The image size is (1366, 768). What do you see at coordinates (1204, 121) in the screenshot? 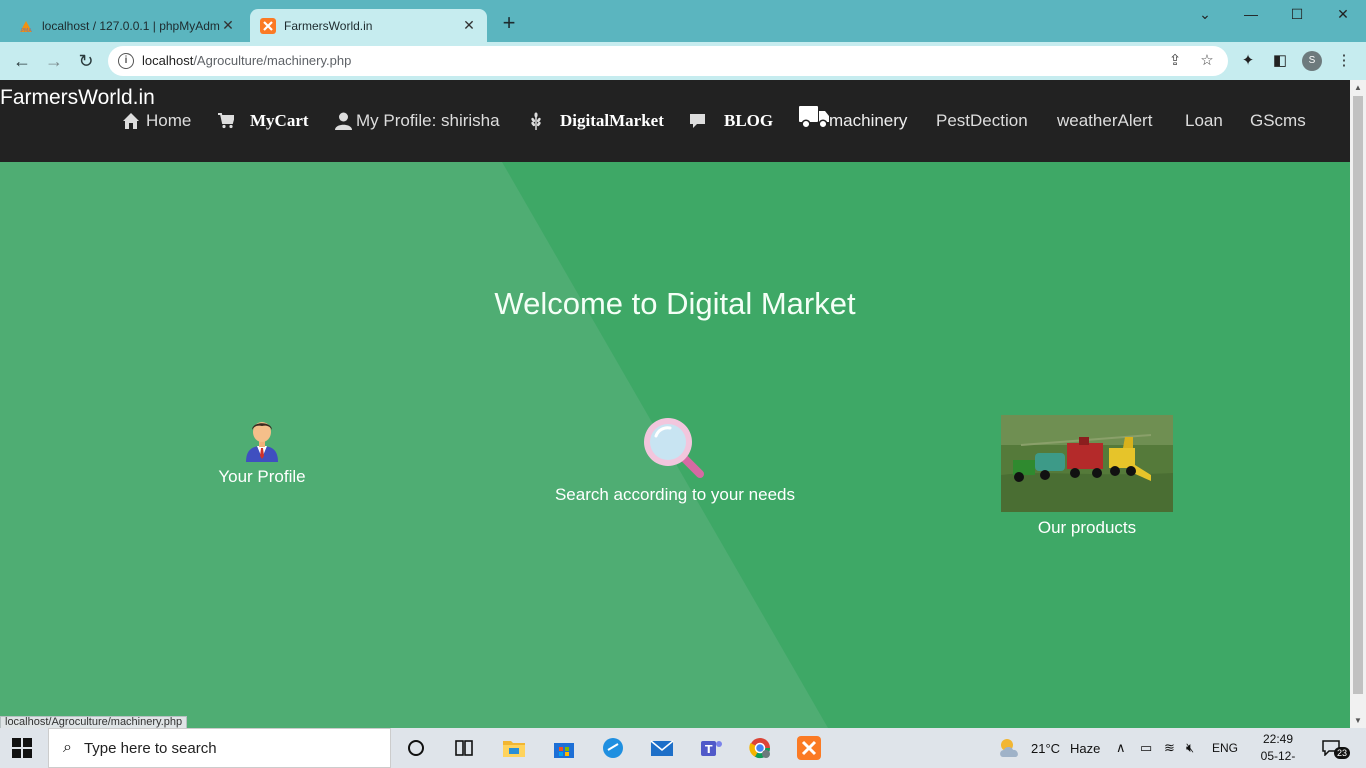
I see `nav-loan: Loan` at bounding box center [1204, 121].